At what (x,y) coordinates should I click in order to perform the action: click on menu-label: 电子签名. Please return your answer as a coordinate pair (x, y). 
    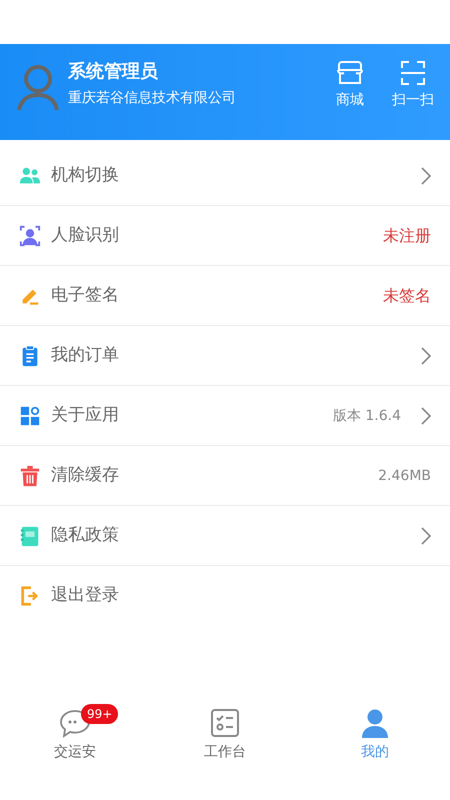
    Looking at the image, I should click on (85, 295).